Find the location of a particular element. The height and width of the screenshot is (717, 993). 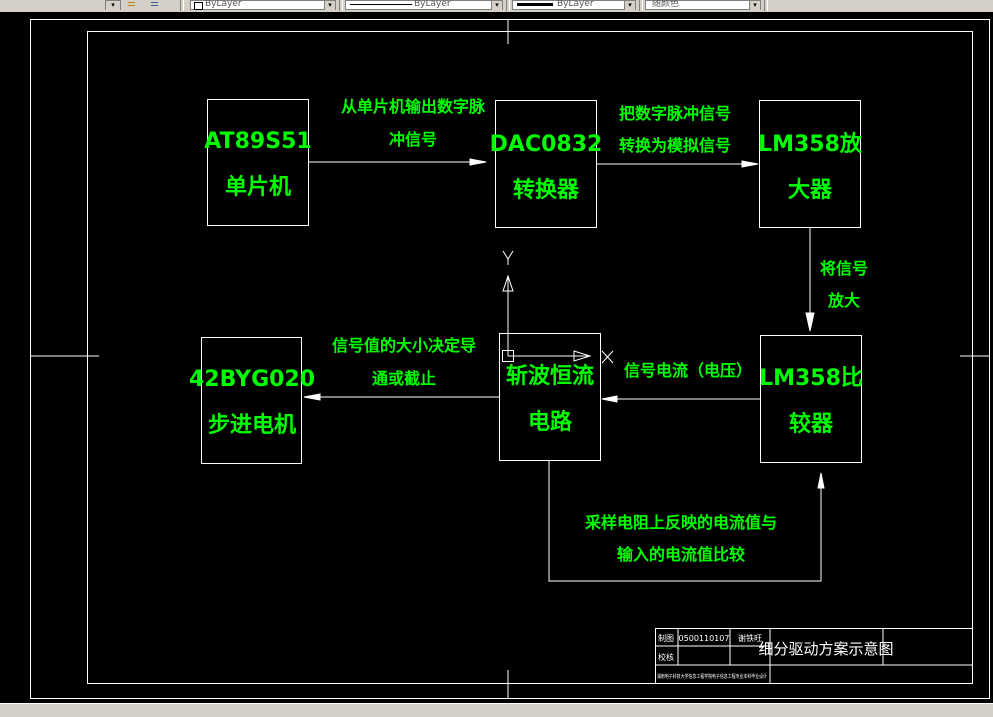

label-chopper-to-motor-1: 信号值的大小决定导 is located at coordinates (404, 345).